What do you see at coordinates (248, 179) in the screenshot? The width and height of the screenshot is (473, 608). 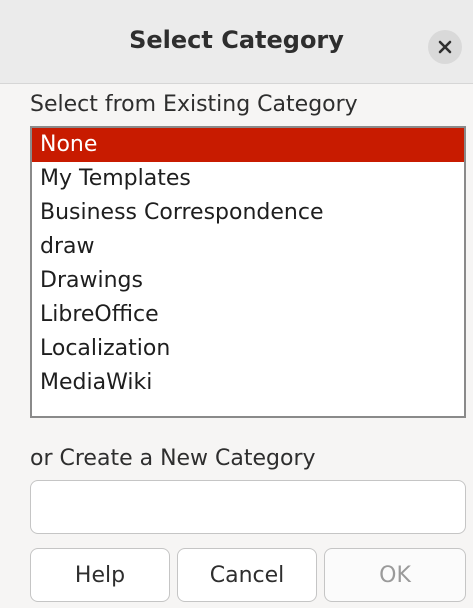 I see `list-item: My Templates` at bounding box center [248, 179].